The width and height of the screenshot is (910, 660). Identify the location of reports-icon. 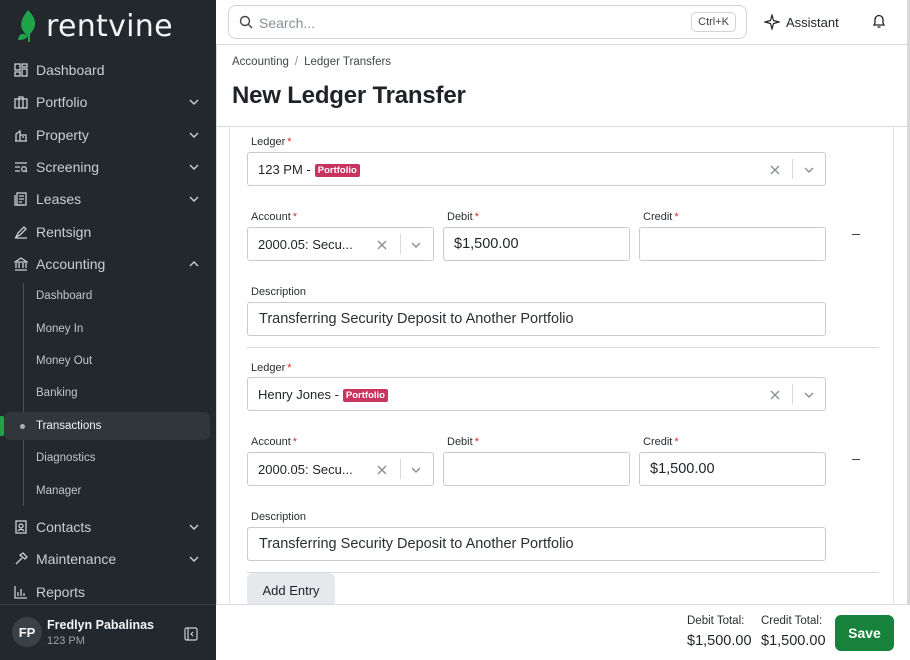
(21, 592).